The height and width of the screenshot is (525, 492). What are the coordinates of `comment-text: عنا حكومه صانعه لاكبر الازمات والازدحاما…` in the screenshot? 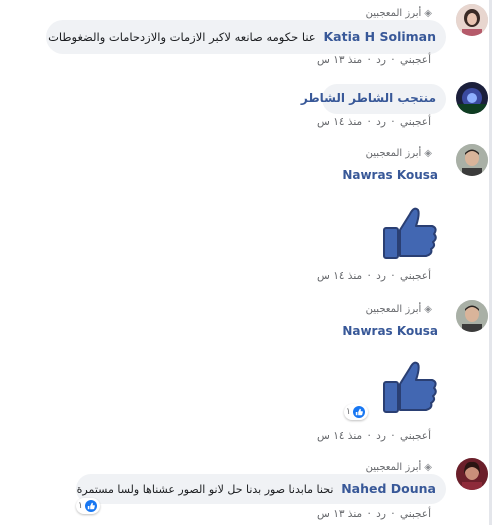 It's located at (182, 37).